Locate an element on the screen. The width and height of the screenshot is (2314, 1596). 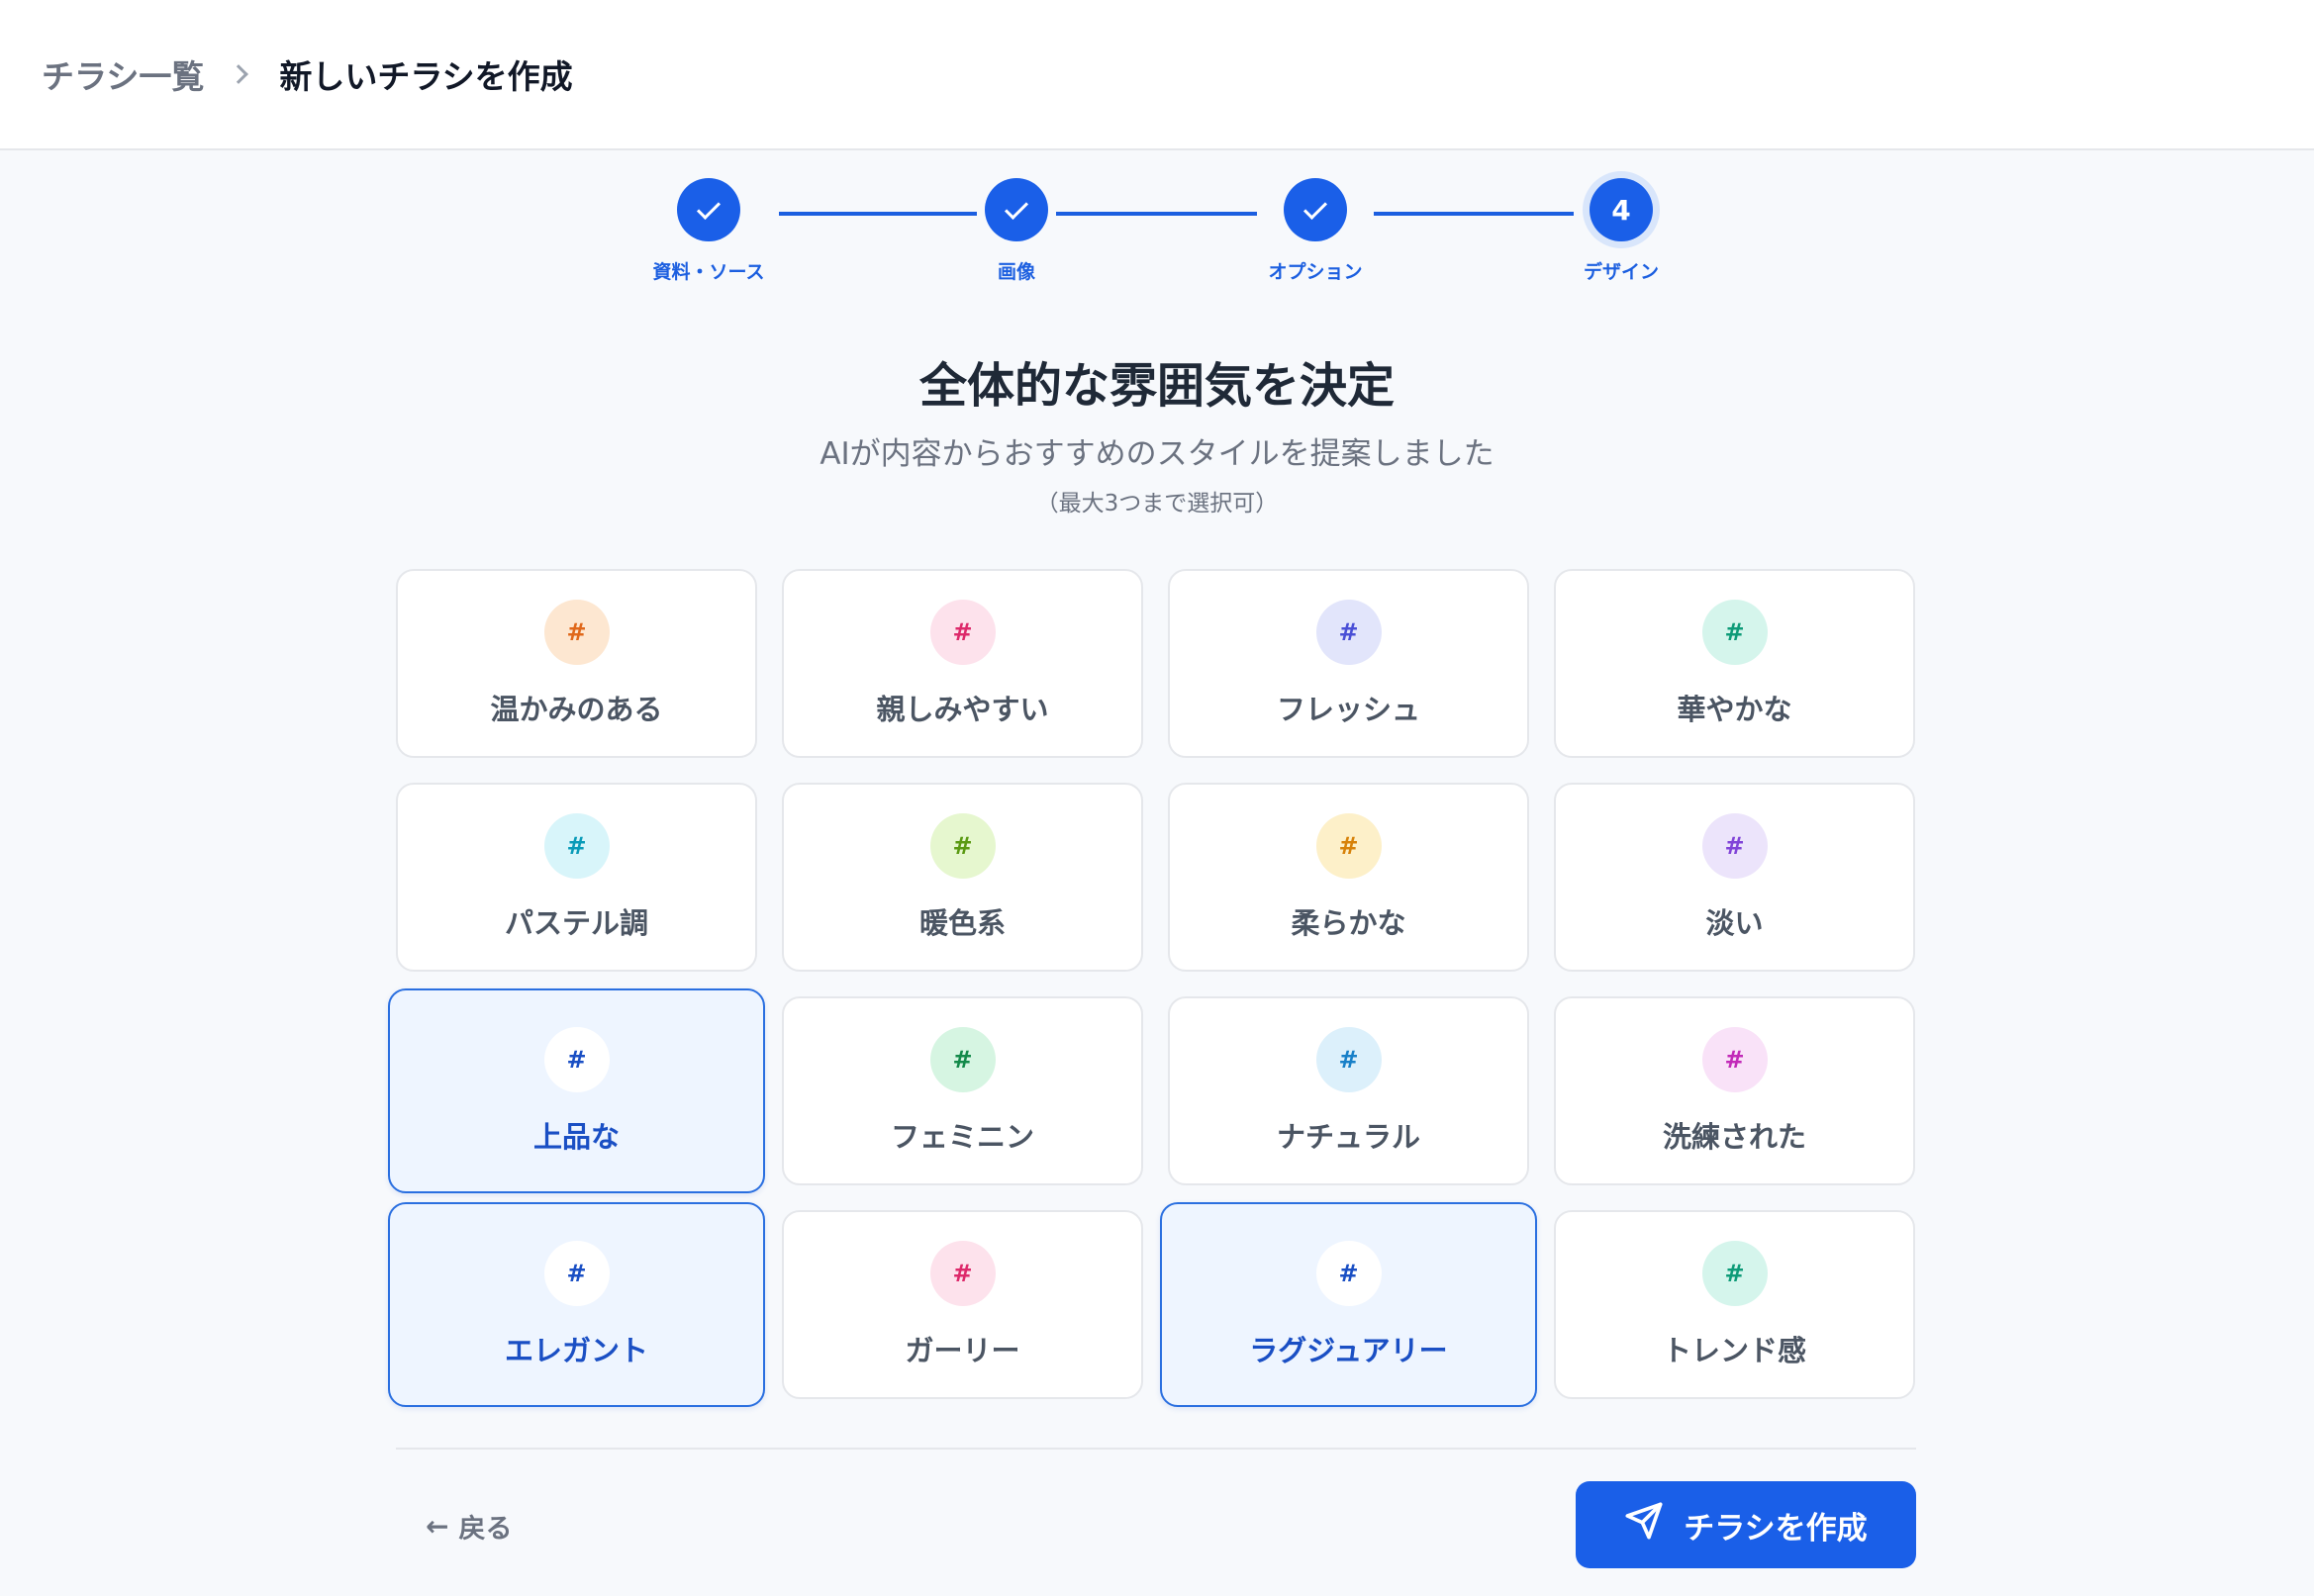
chevron-right-icon is located at coordinates (239, 74).